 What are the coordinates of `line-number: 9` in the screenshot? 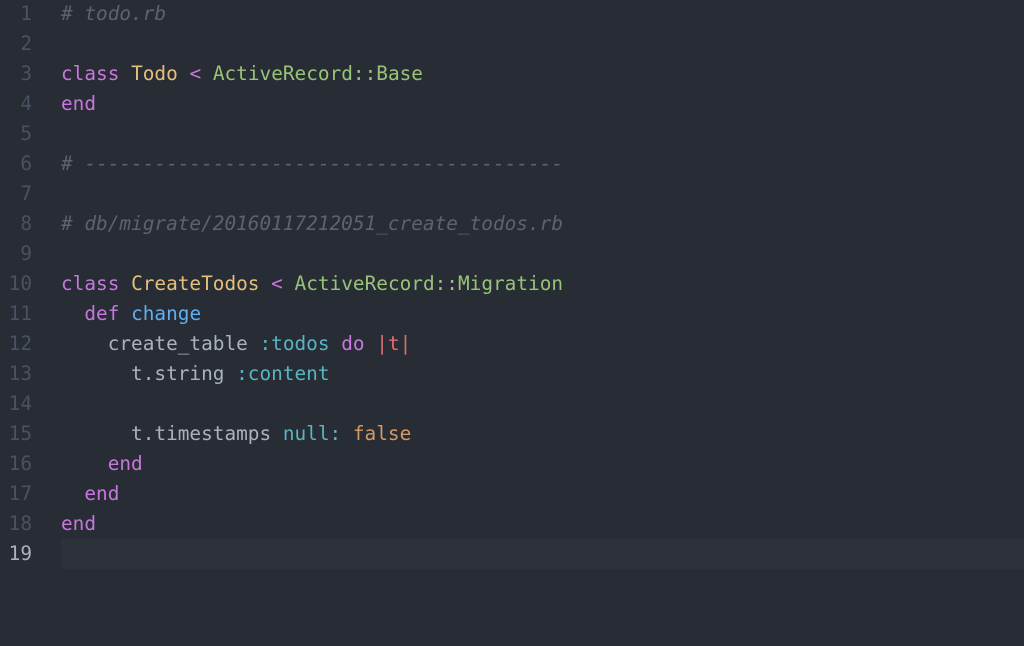 It's located at (26, 253).